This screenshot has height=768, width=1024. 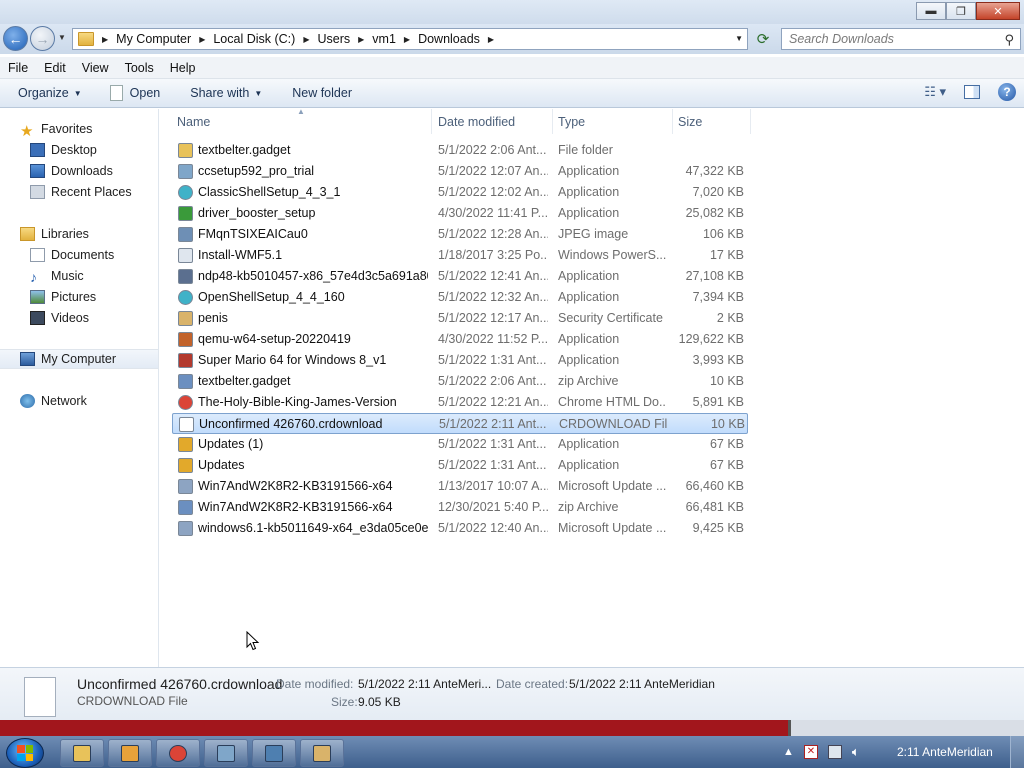 What do you see at coordinates (95, 68) in the screenshot?
I see `menu-view: View` at bounding box center [95, 68].